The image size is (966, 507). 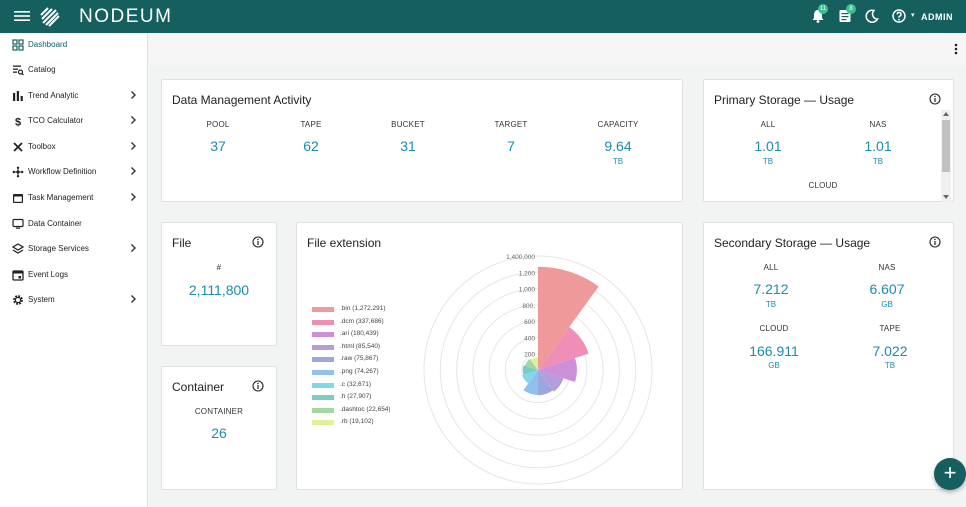 I want to click on nas-unit: TB, so click(x=878, y=161).